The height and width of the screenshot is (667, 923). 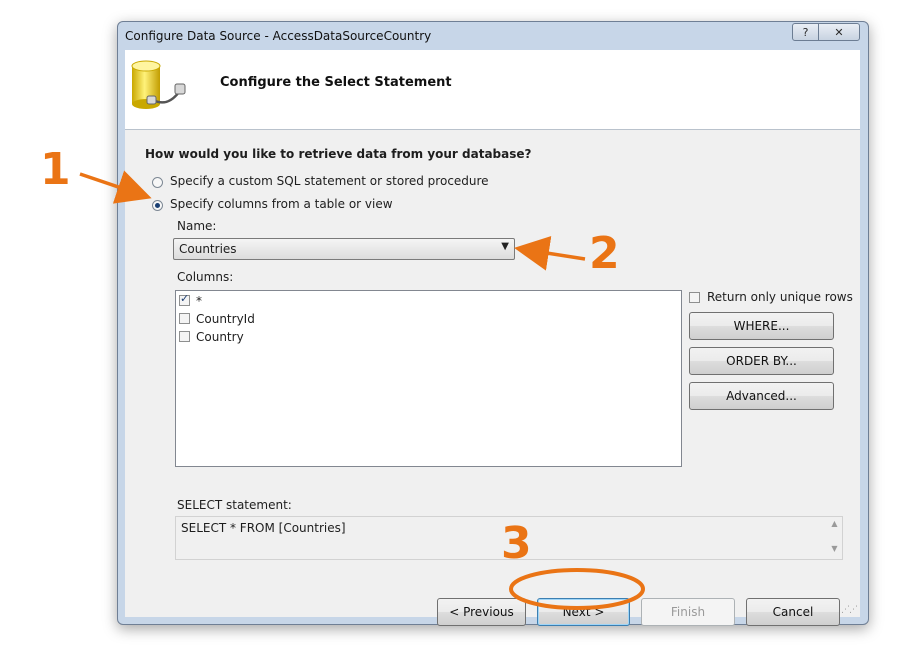 I want to click on next-button-highlight-circle, so click(x=577, y=589).